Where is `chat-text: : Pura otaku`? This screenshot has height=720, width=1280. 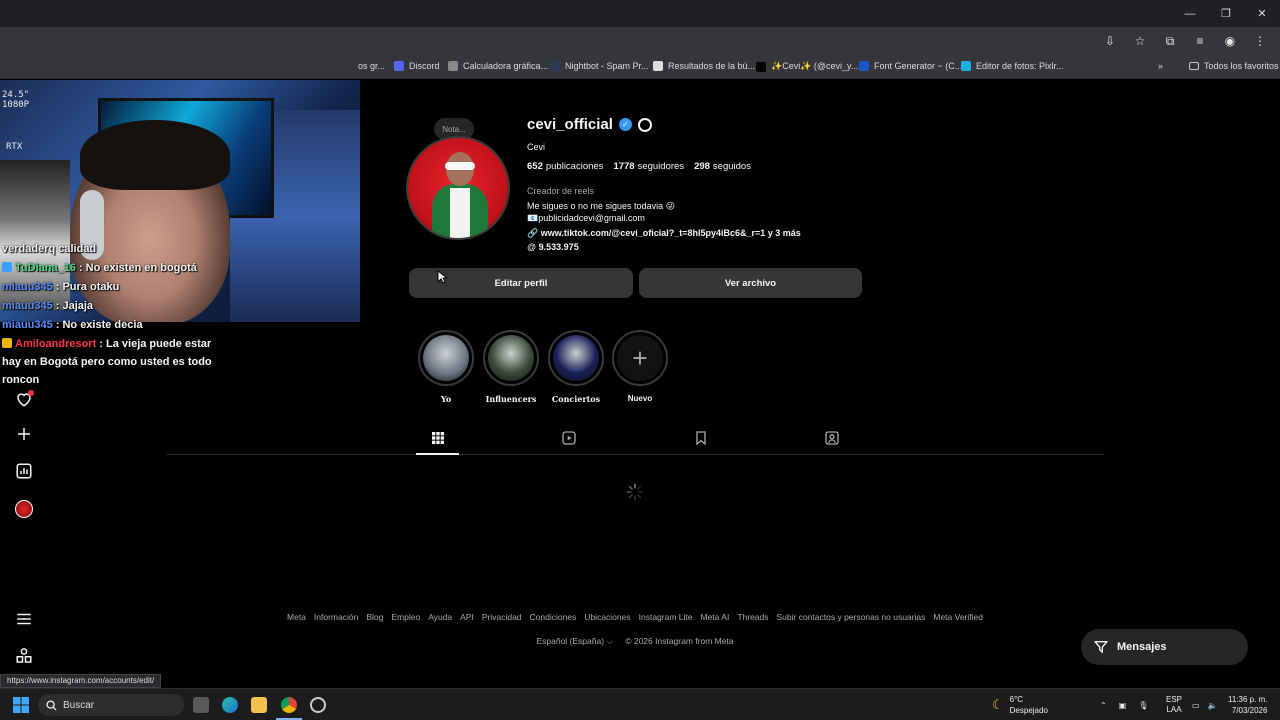
chat-text: : Pura otaku is located at coordinates (87, 287).